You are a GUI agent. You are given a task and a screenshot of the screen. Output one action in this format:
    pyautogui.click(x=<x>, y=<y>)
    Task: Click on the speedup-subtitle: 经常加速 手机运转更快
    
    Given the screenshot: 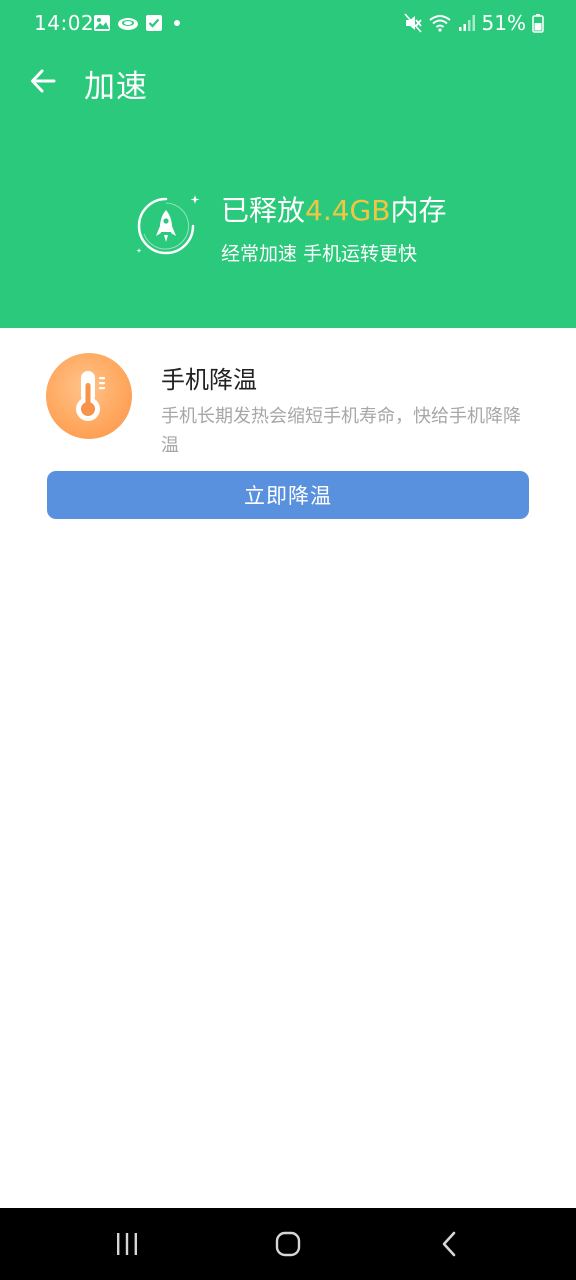 What is the action you would take?
    pyautogui.click(x=319, y=254)
    